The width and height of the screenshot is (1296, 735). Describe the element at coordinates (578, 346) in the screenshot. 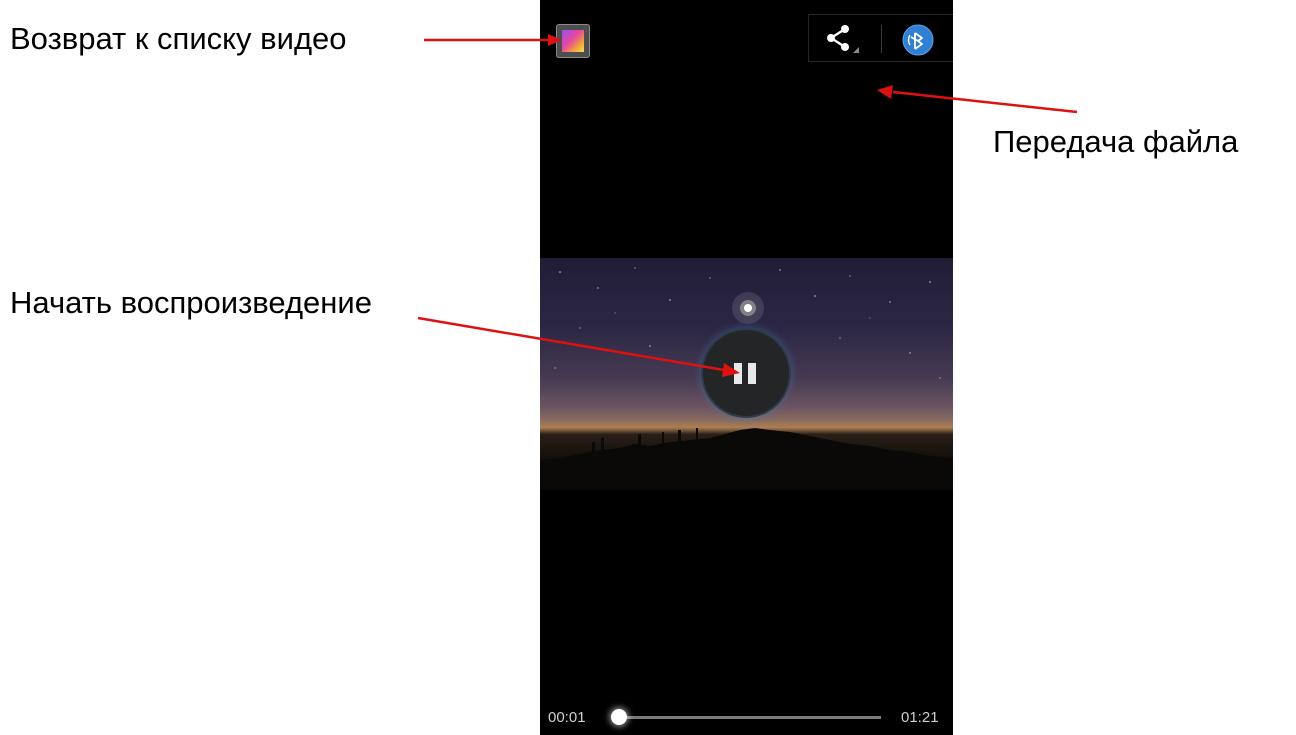

I see `arrow-start-playback` at that location.